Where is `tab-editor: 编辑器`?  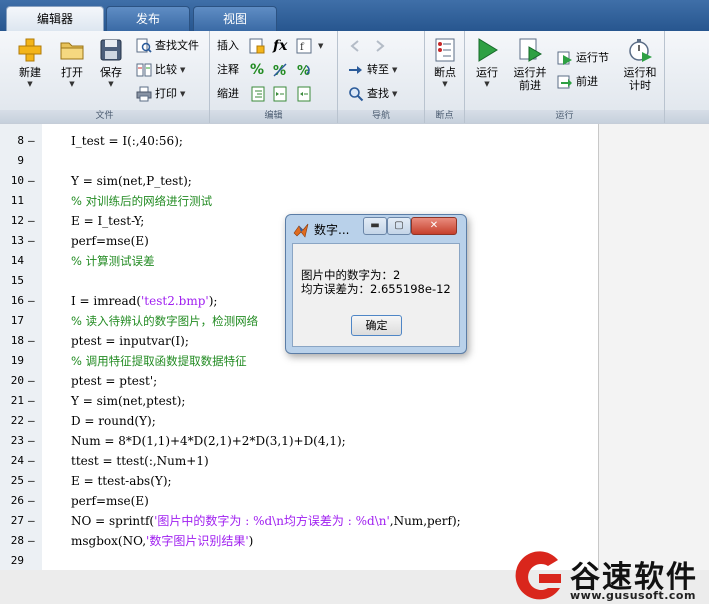 tab-editor: 编辑器 is located at coordinates (55, 18).